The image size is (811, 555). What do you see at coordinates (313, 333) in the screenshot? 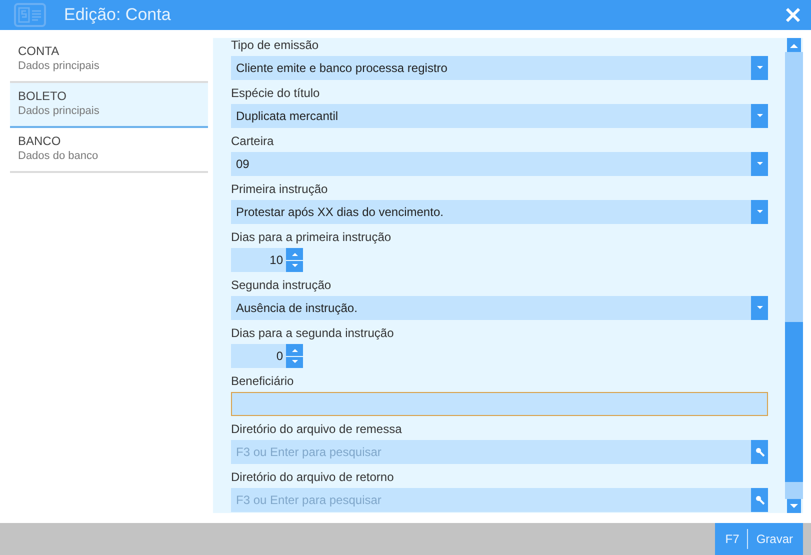
I see `field-label: Dias para a segunda instrução` at bounding box center [313, 333].